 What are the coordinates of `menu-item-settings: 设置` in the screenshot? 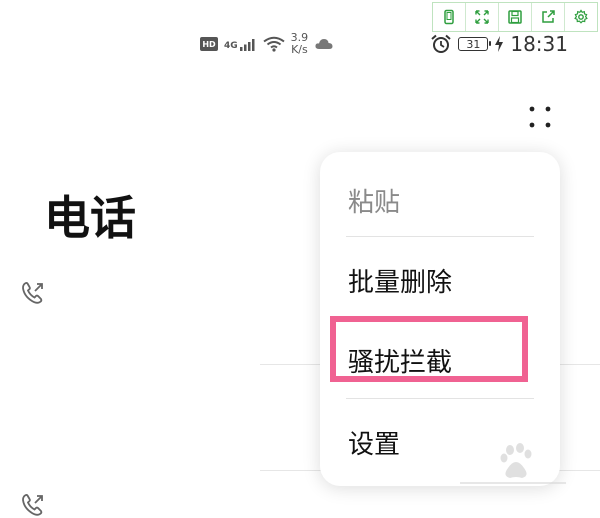 It's located at (374, 442).